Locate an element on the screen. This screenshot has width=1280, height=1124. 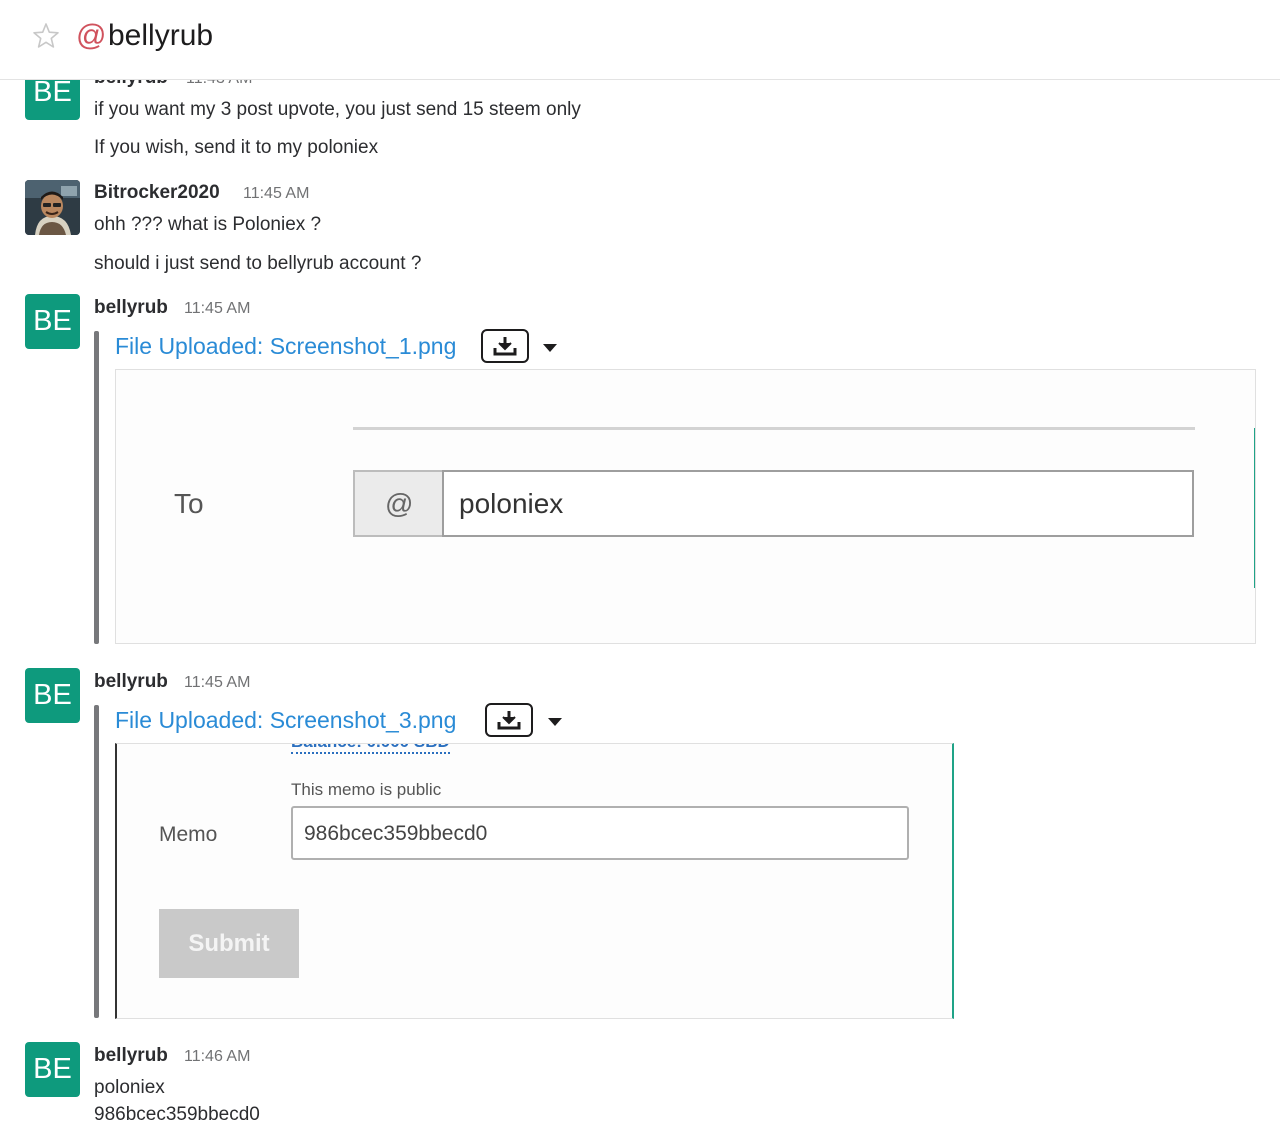
memo-value: 986bcec359bbecd0 is located at coordinates (396, 833).